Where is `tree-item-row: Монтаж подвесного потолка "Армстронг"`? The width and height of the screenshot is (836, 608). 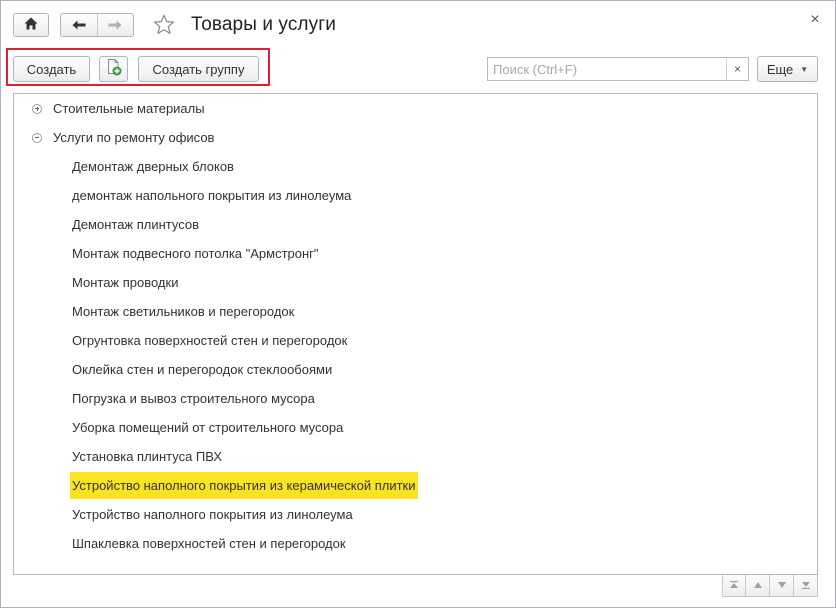 tree-item-row: Монтаж подвесного потолка "Армстронг" is located at coordinates (195, 253).